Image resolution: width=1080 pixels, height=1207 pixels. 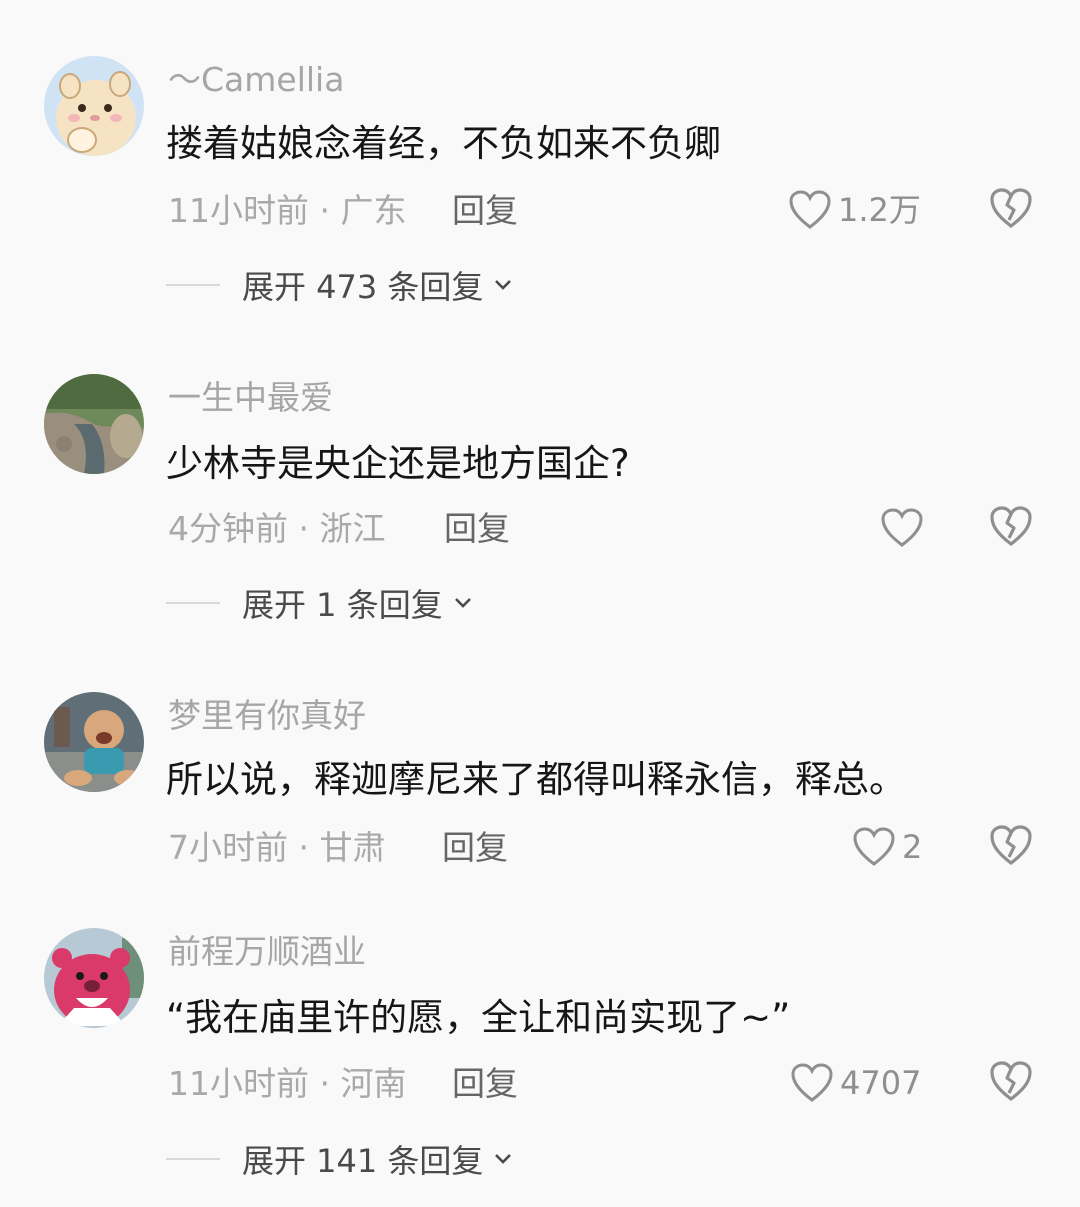 I want to click on child-photo-avatar-icon, so click(x=94, y=742).